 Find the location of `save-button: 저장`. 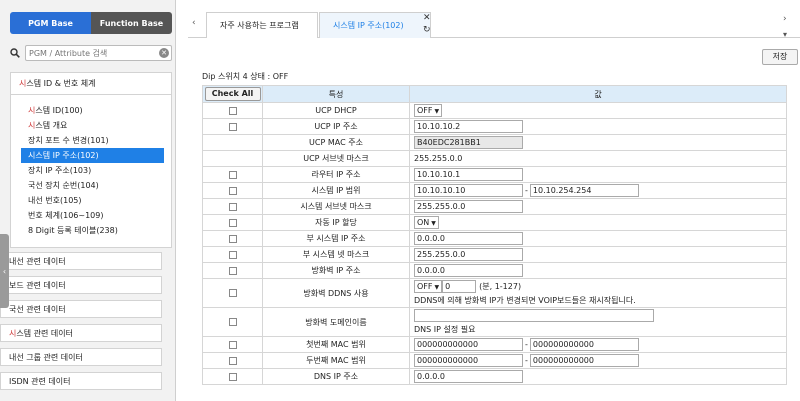

save-button: 저장 is located at coordinates (780, 57).